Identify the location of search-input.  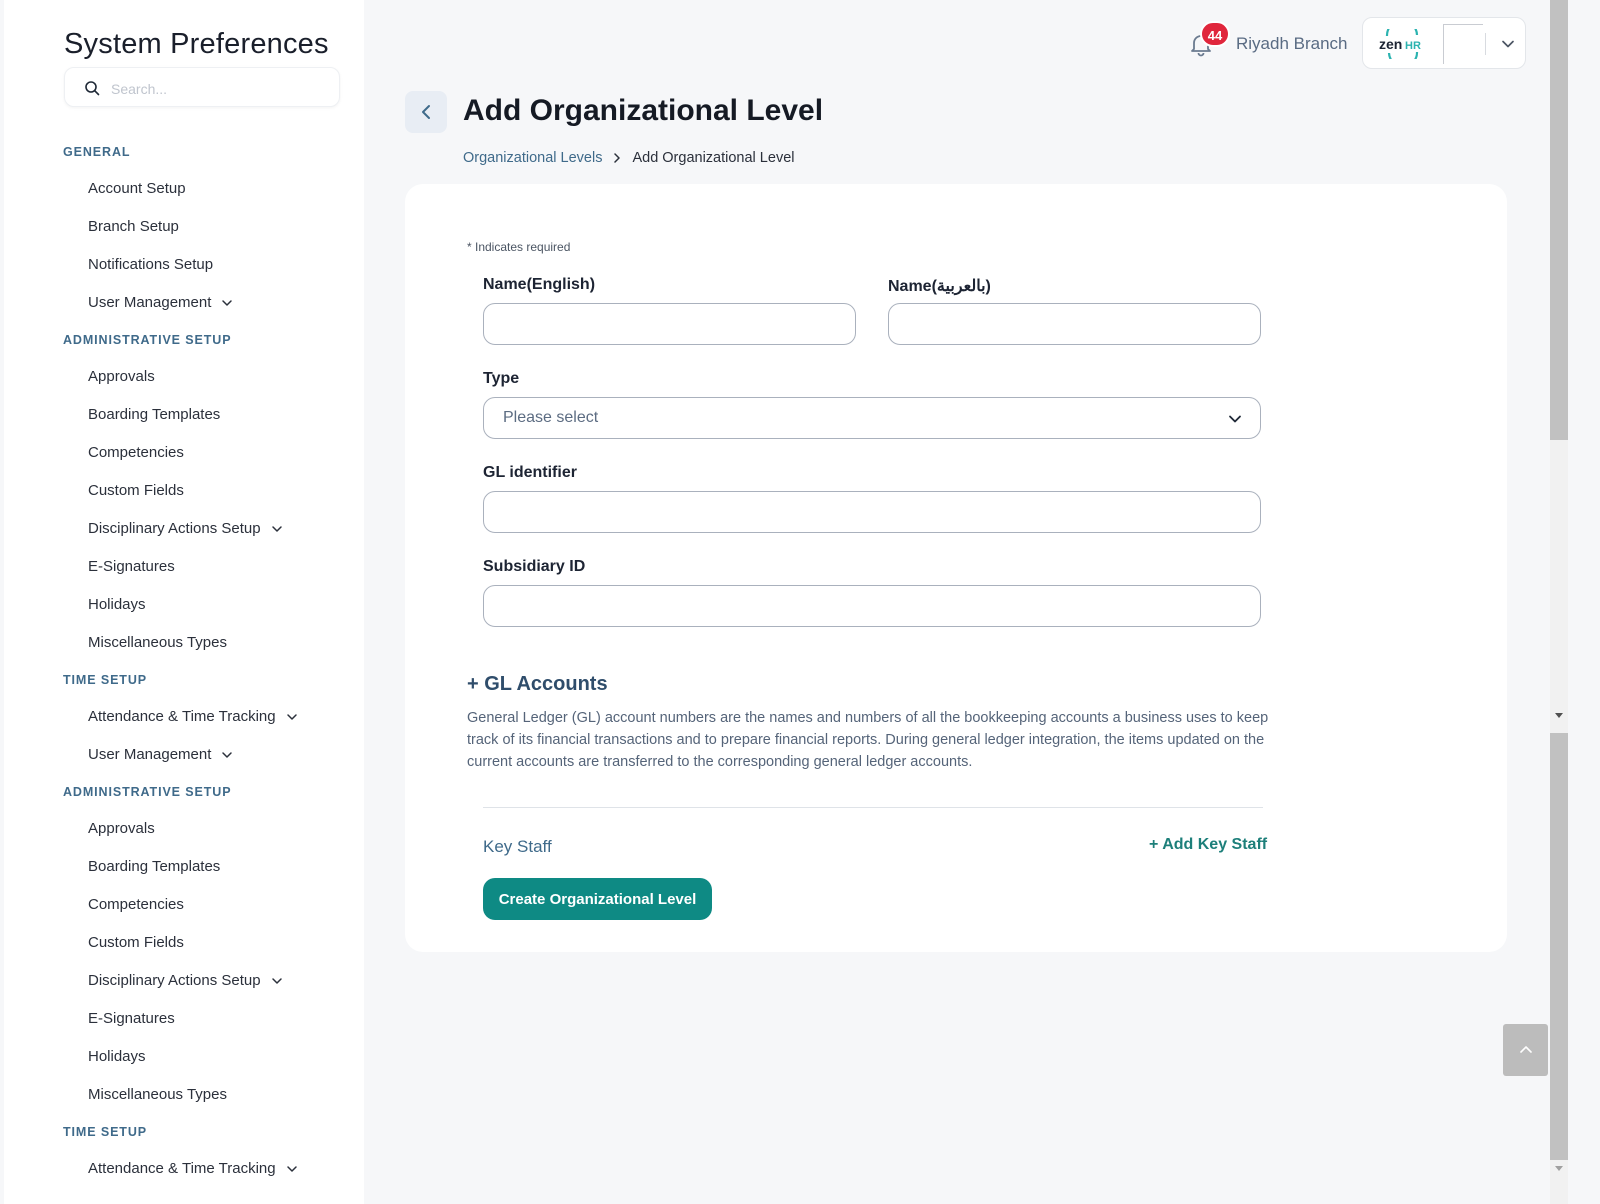
(211, 89).